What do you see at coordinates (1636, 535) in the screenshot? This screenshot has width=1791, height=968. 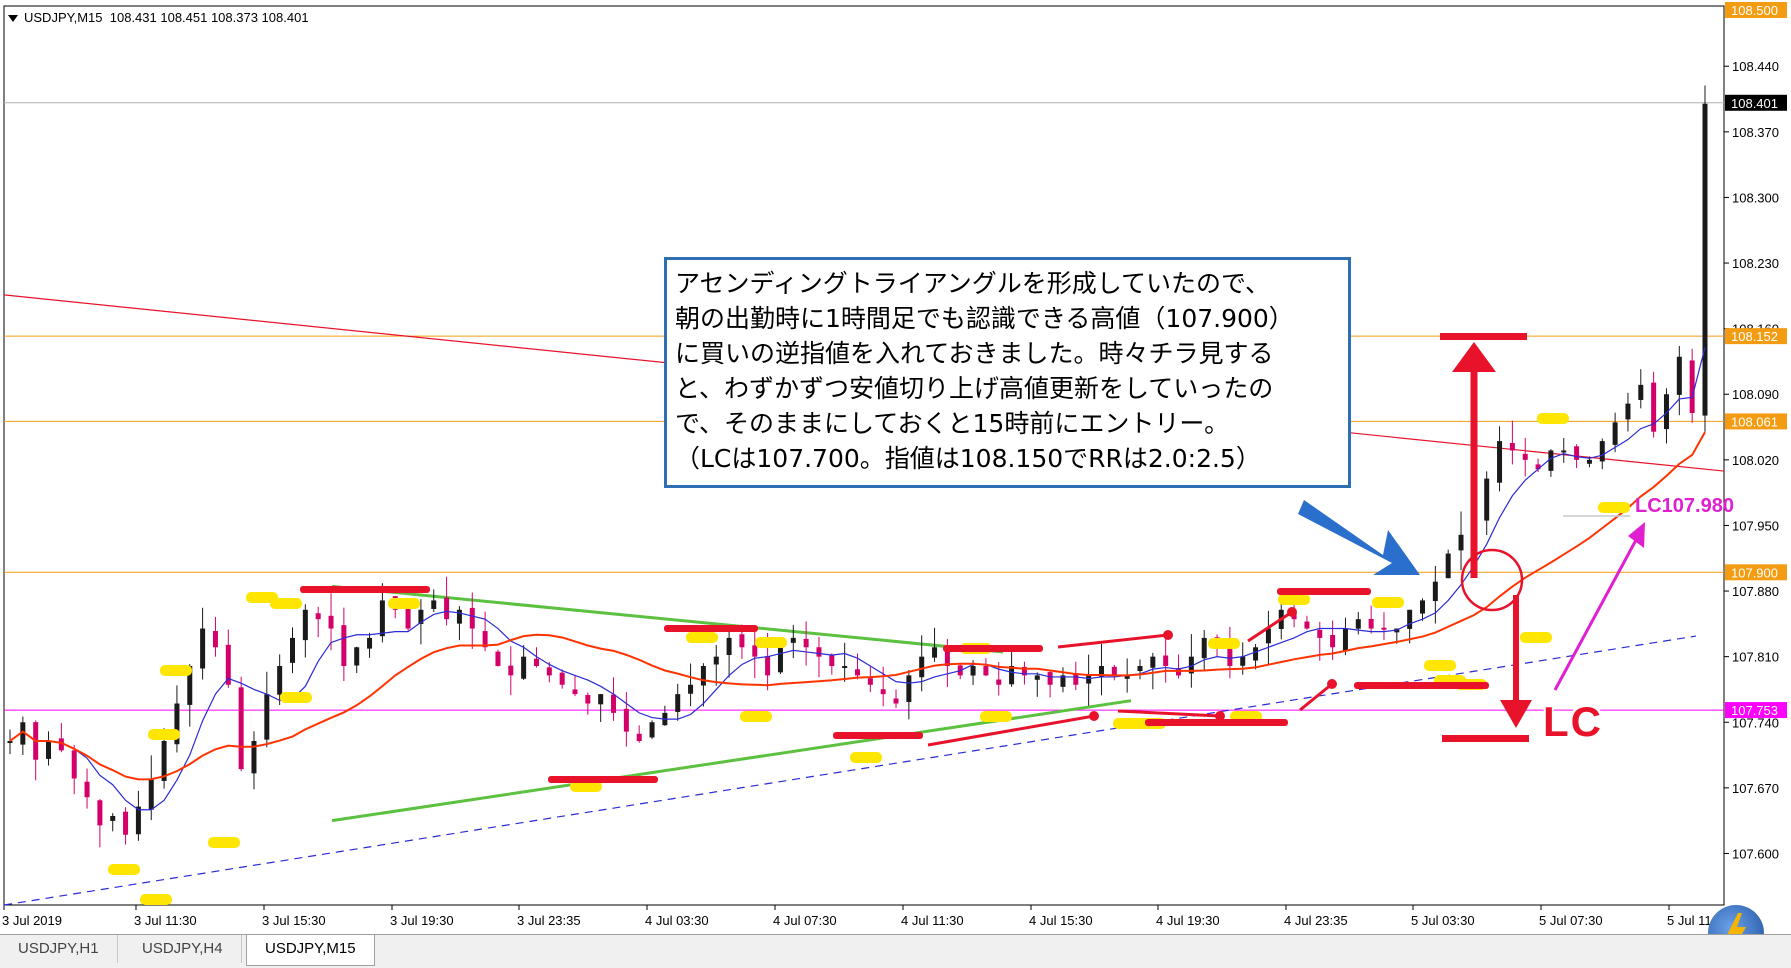 I see `magenta-arrowhead-icon` at bounding box center [1636, 535].